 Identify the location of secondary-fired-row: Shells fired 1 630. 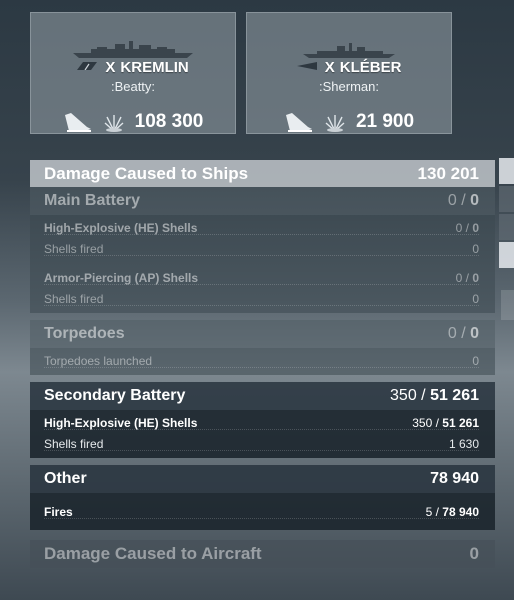
(262, 443).